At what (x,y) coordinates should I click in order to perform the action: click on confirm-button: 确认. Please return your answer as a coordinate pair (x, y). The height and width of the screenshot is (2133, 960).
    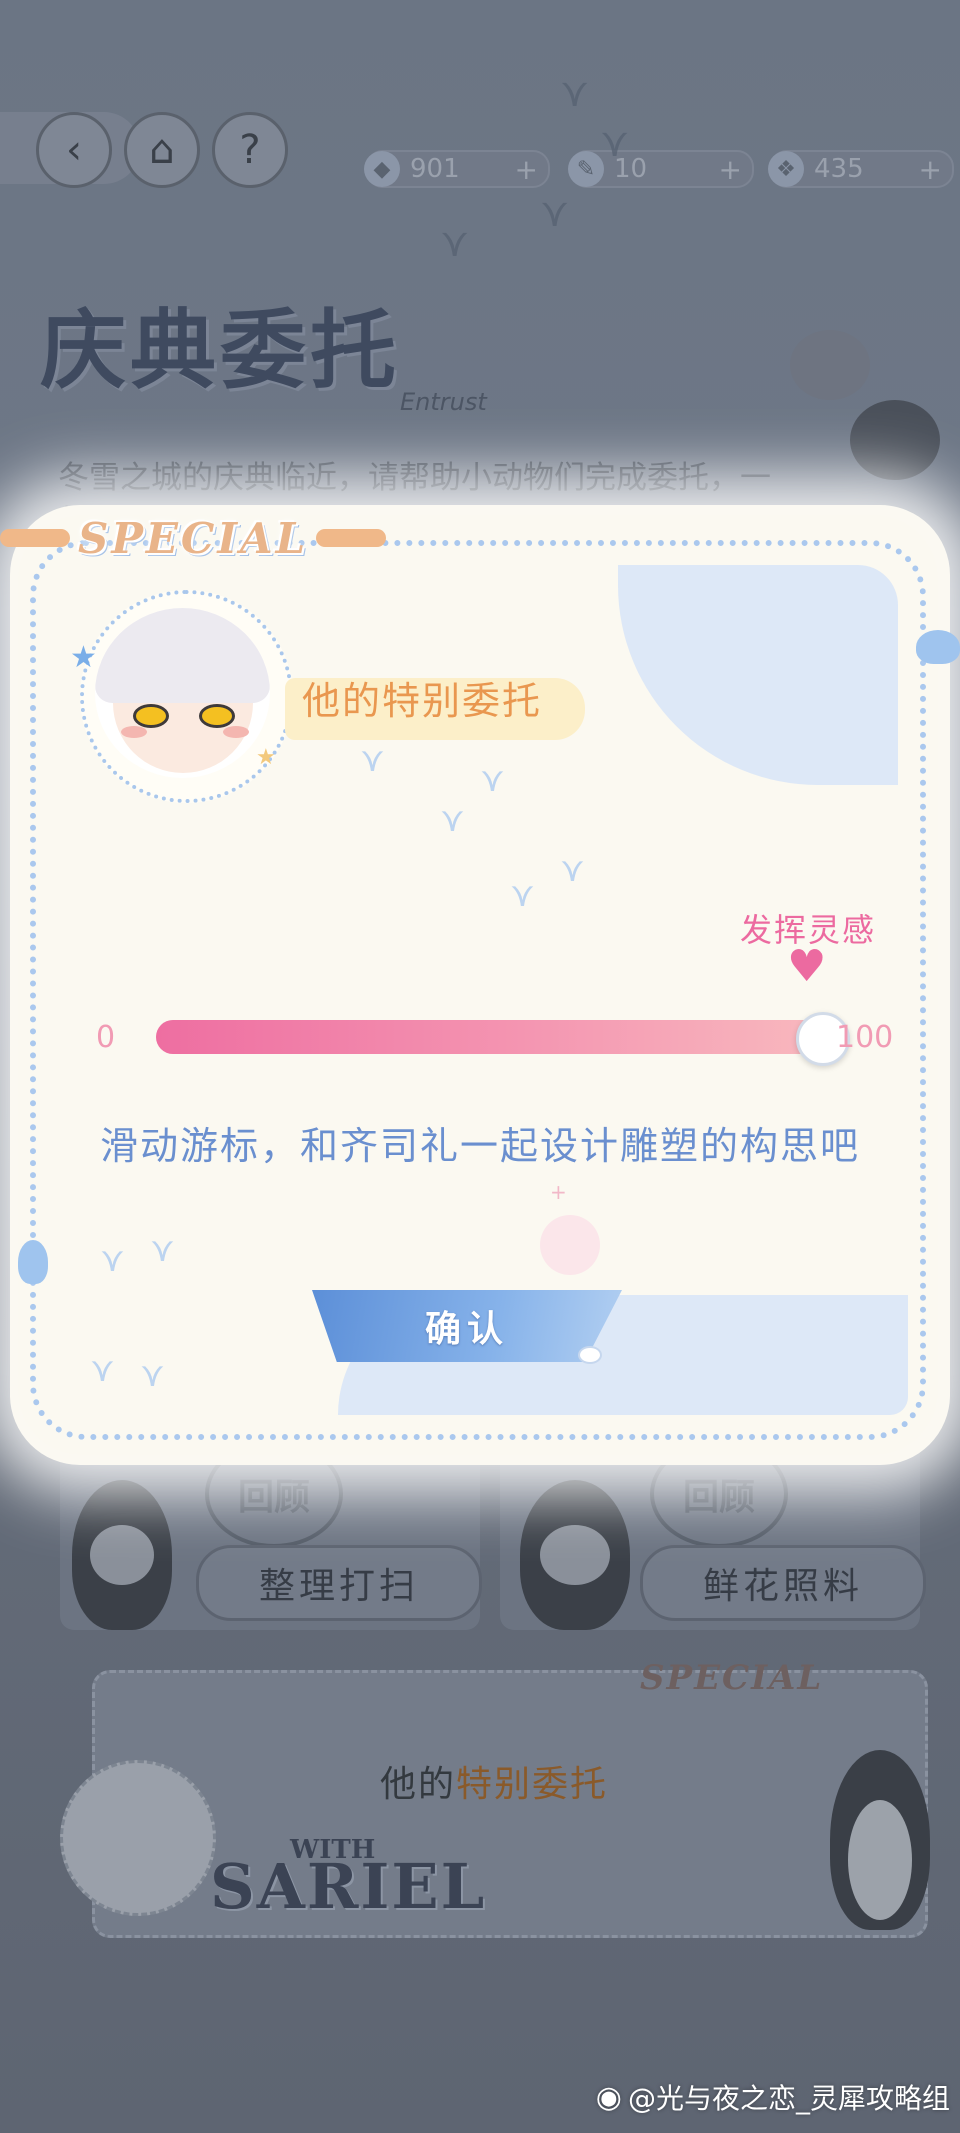
    Looking at the image, I should click on (467, 1326).